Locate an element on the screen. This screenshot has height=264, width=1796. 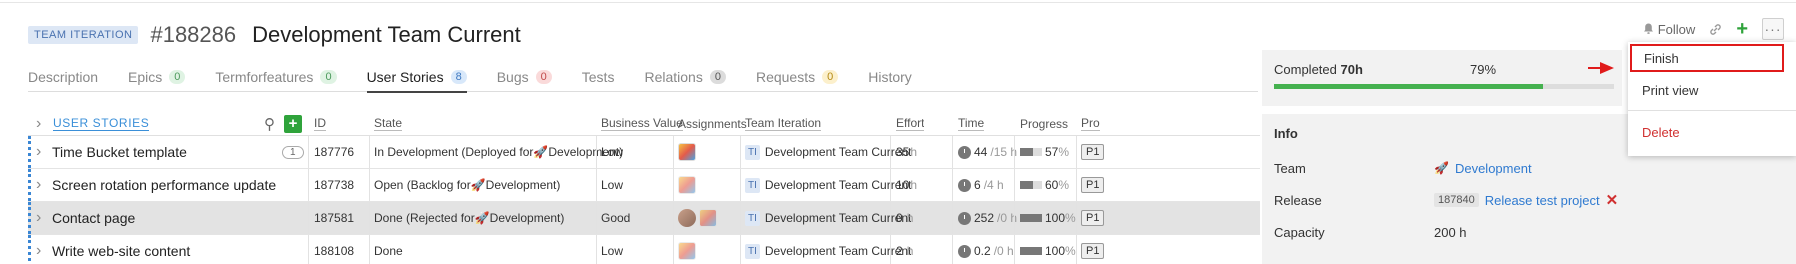
col-header-label: Pro is located at coordinates (1090, 123).